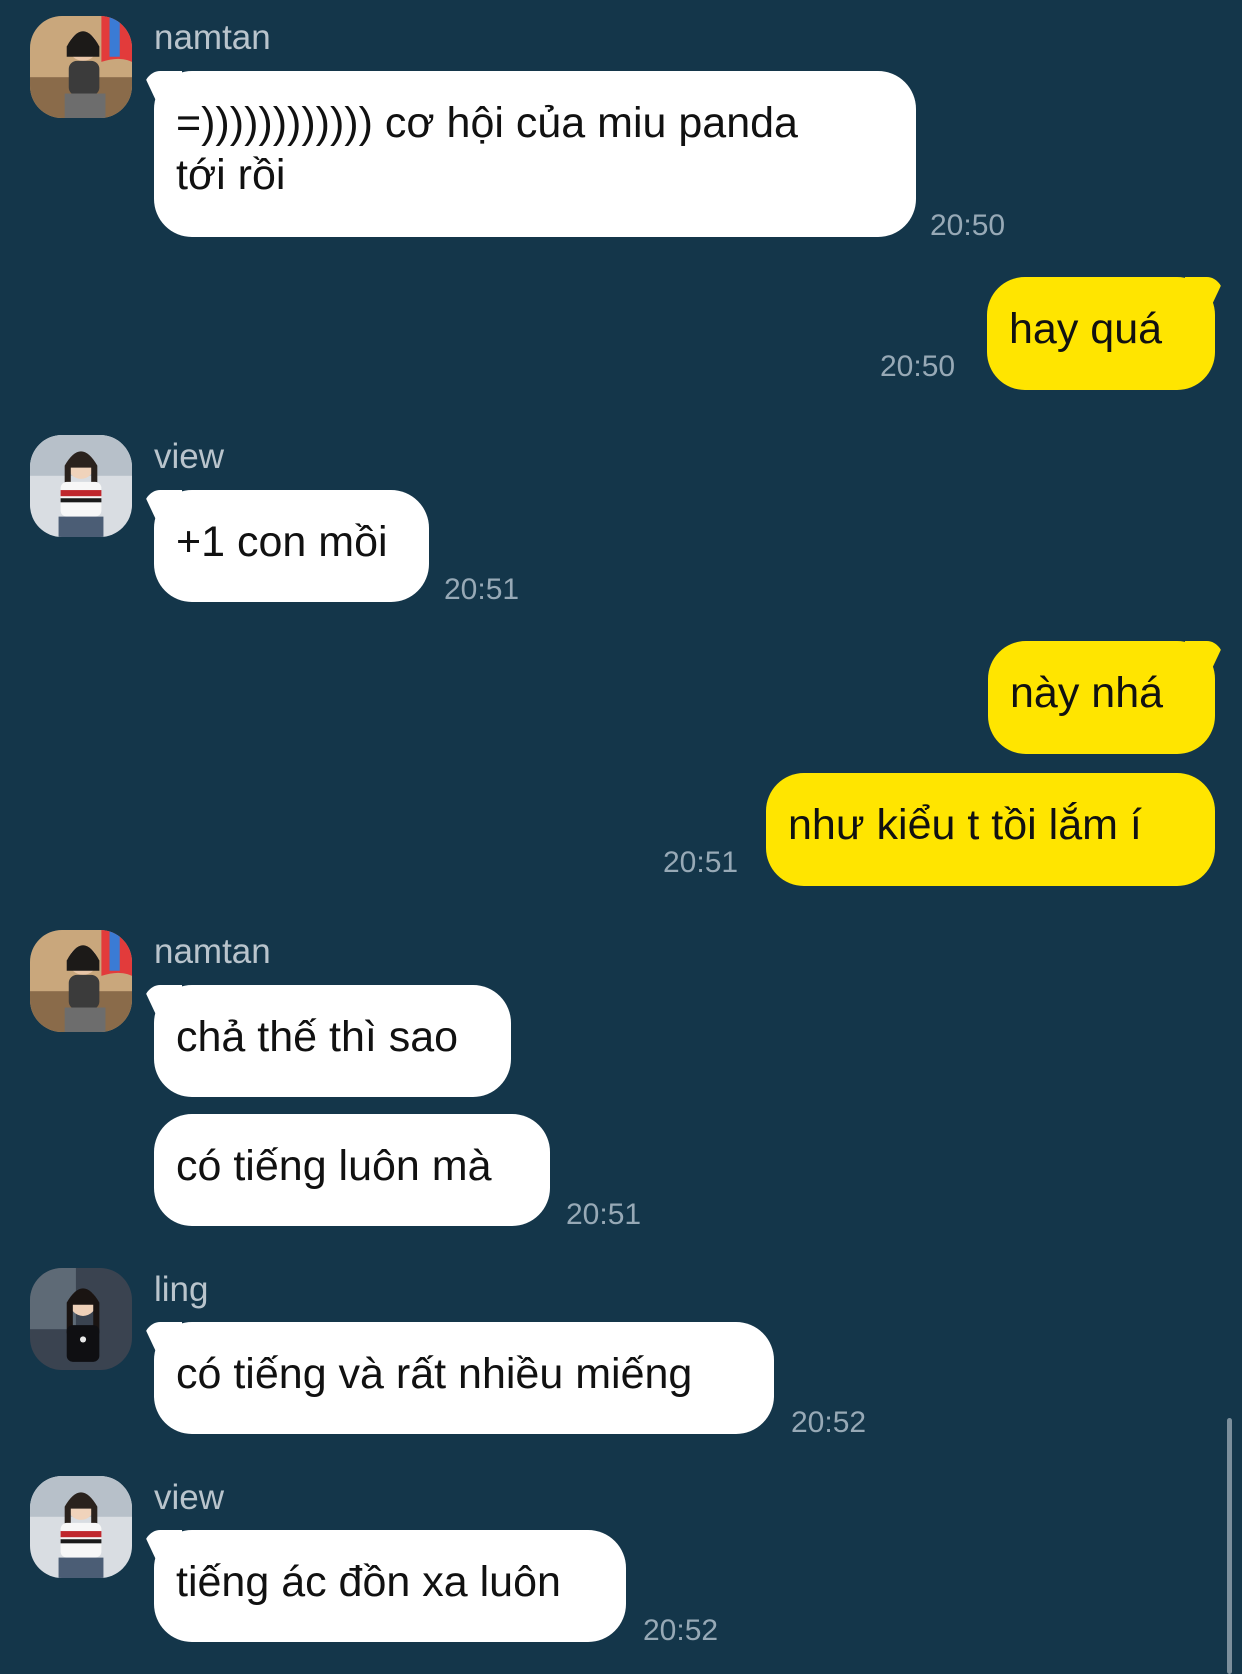  Describe the element at coordinates (1086, 329) in the screenshot. I see `message-text: hay quá` at that location.